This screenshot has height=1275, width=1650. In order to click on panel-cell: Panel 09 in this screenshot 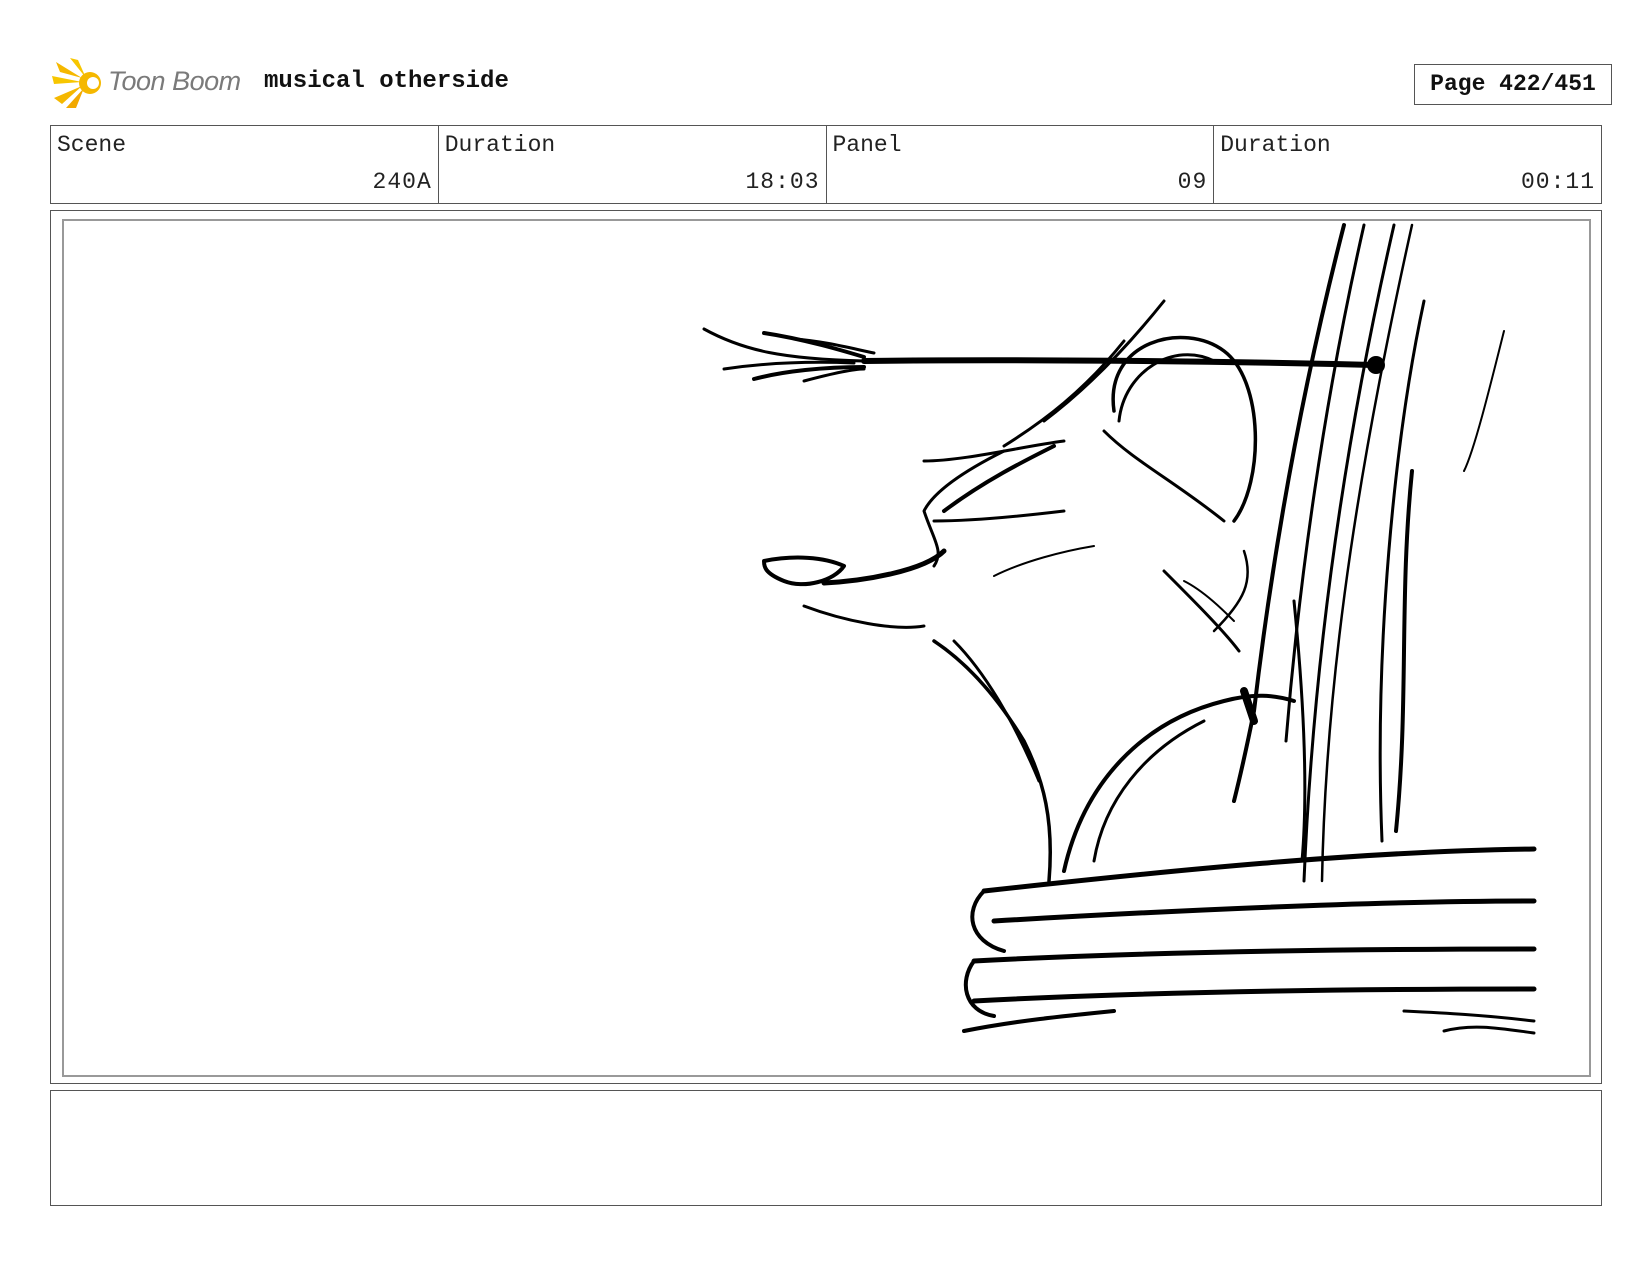, I will do `click(1021, 164)`.